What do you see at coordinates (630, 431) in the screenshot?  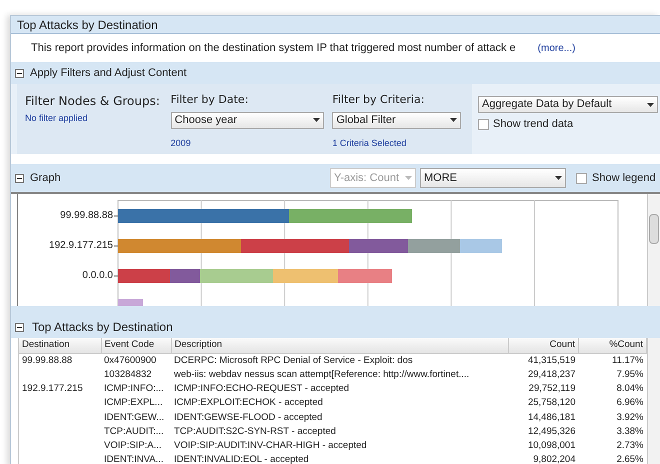 I see `table-cell-text: 3.38%` at bounding box center [630, 431].